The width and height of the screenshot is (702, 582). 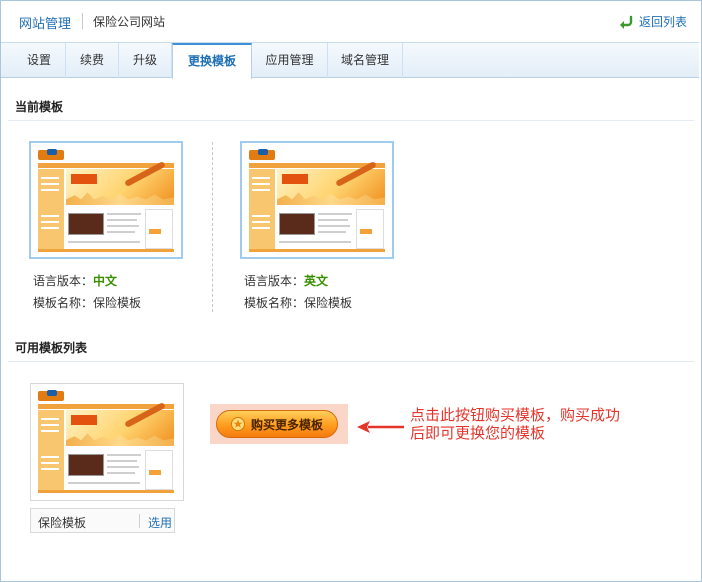 What do you see at coordinates (626, 22) in the screenshot?
I see `return-arrow-icon` at bounding box center [626, 22].